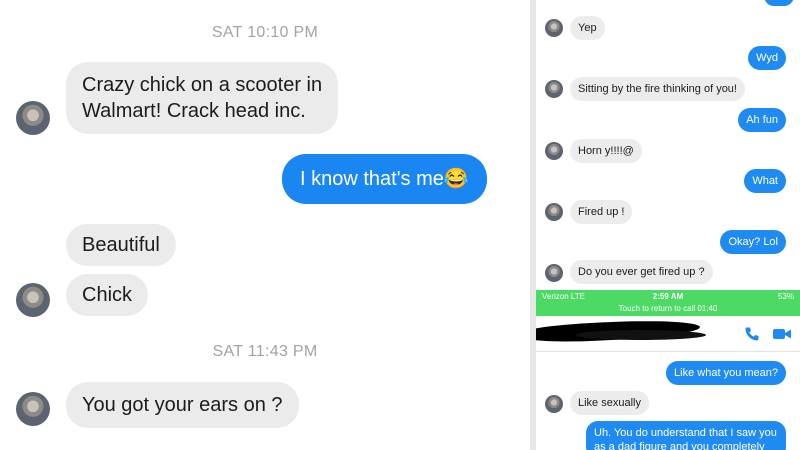 This screenshot has width=800, height=450. I want to click on incoming-message-bubble: Beautiful, so click(121, 245).